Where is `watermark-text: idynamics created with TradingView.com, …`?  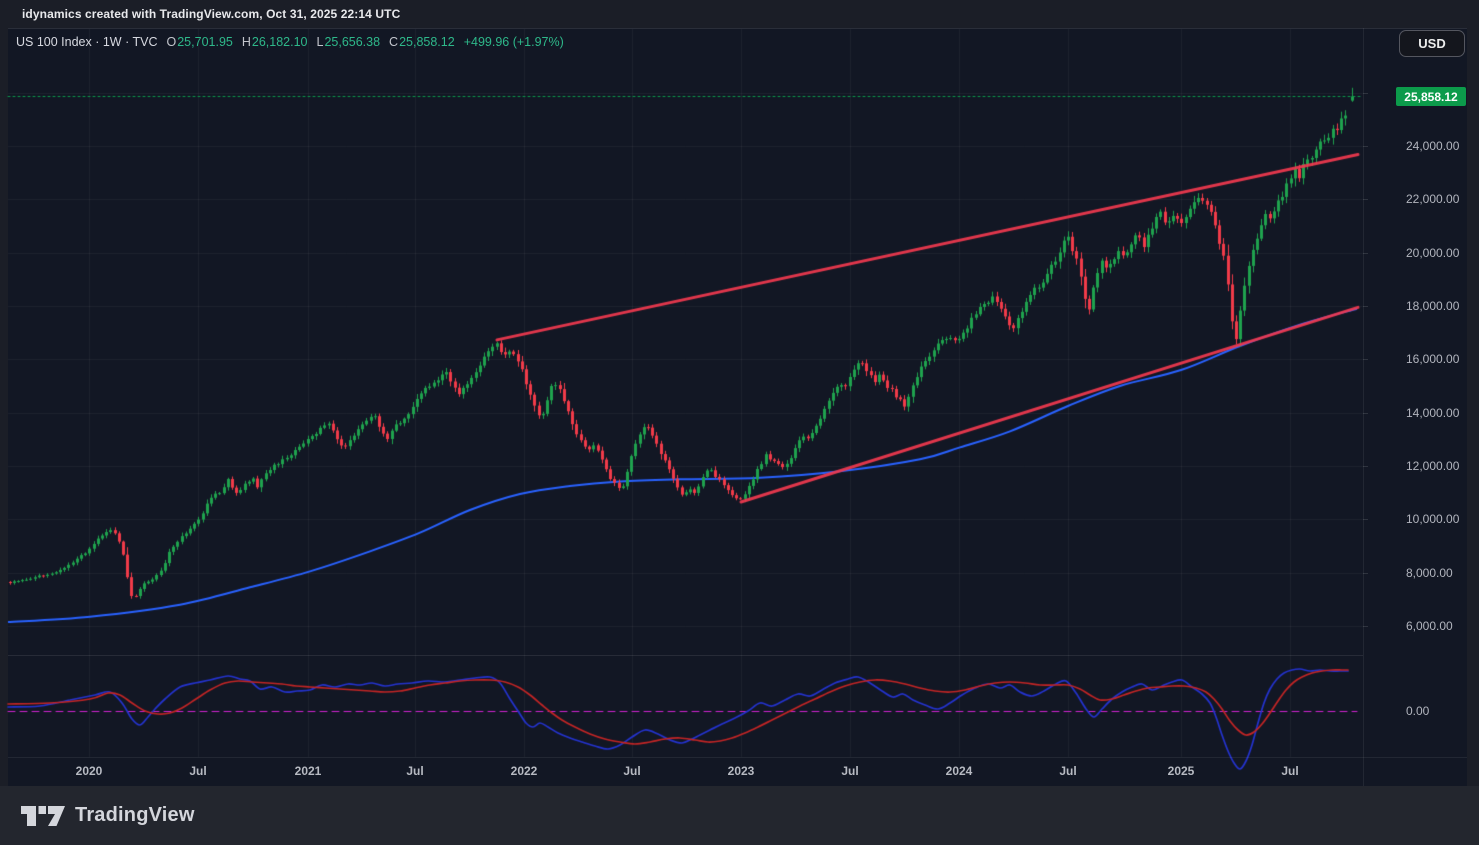
watermark-text: idynamics created with TradingView.com, … is located at coordinates (211, 14).